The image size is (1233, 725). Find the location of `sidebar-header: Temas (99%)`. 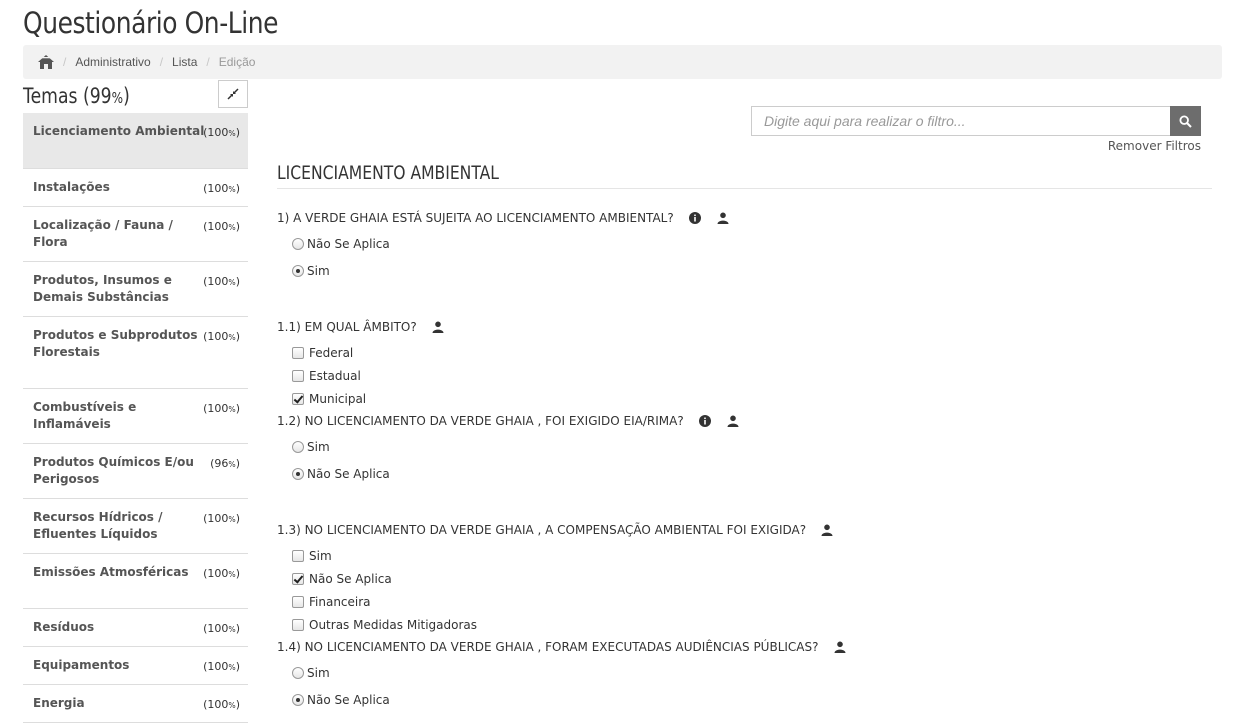

sidebar-header: Temas (99%) is located at coordinates (135, 97).